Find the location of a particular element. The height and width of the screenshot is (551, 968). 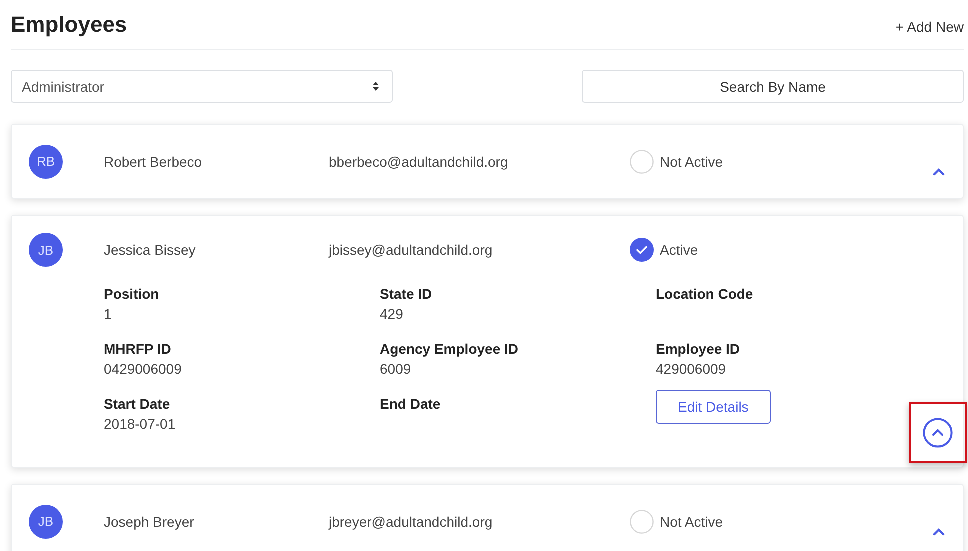

edit-details-button: Edit Details is located at coordinates (713, 407).